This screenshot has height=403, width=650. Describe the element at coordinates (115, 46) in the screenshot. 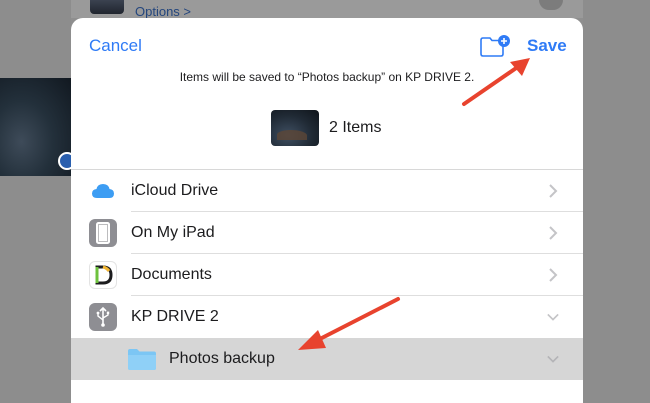

I see `cancel-button: Cancel` at that location.